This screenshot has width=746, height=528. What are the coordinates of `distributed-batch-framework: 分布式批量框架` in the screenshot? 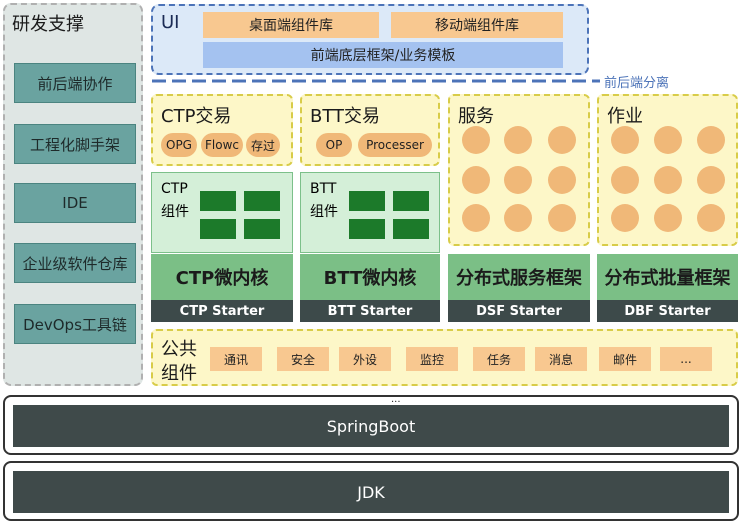 It's located at (667, 277).